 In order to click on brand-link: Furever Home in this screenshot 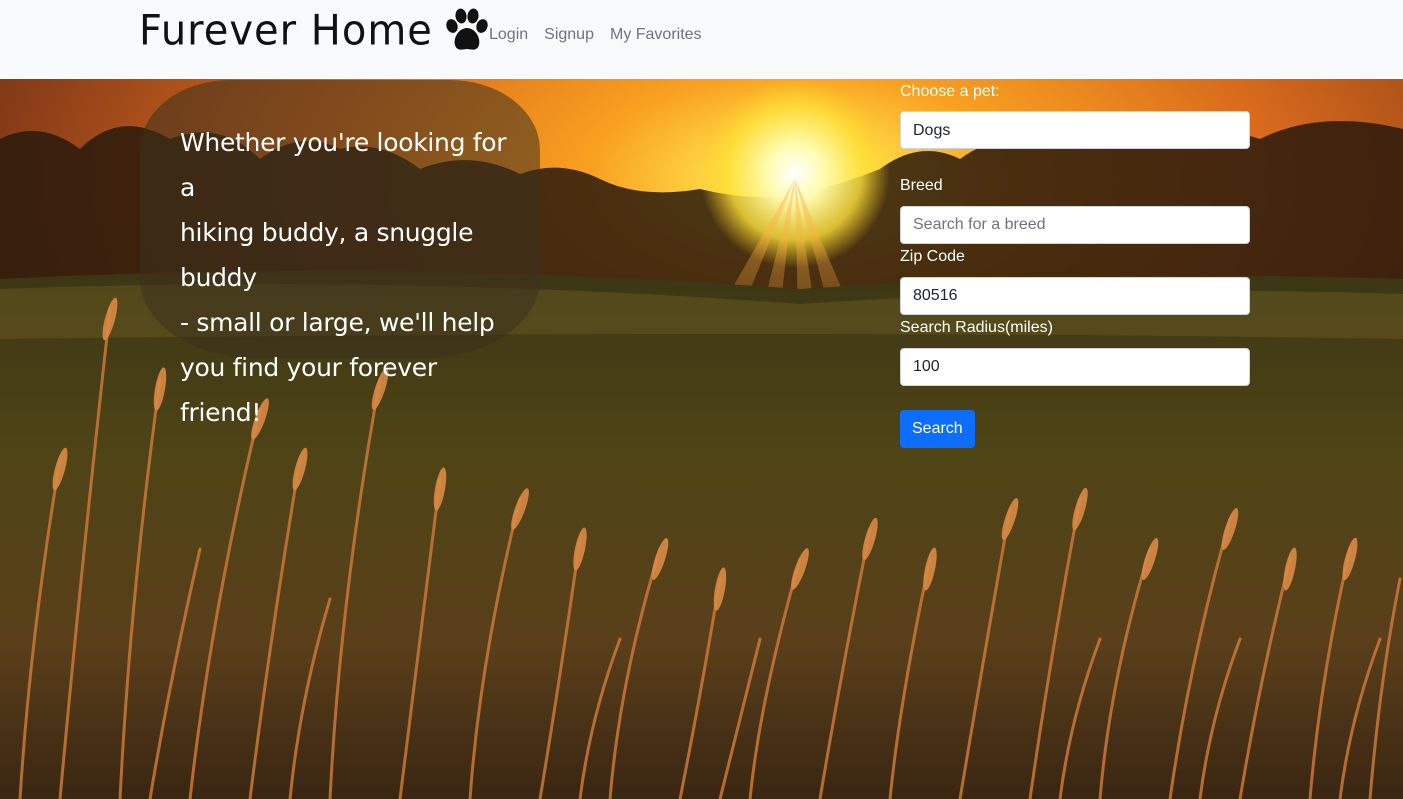, I will do `click(315, 31)`.